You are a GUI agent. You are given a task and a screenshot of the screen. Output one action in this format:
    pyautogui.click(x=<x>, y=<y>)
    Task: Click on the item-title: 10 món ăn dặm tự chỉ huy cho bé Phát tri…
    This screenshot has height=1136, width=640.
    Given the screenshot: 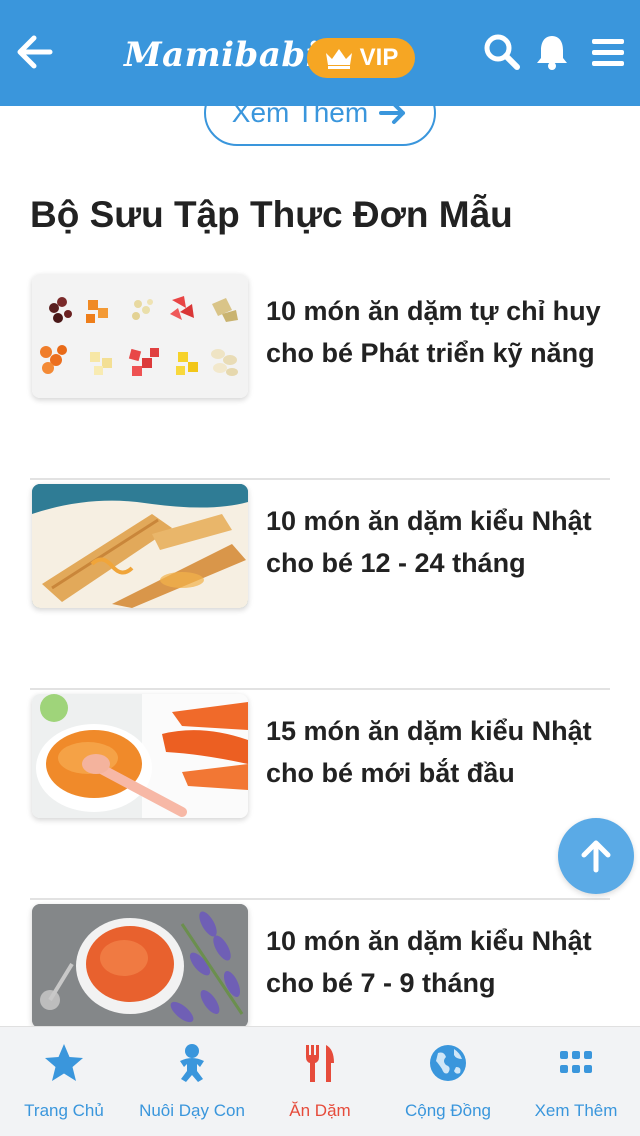 What is the action you would take?
    pyautogui.click(x=439, y=332)
    